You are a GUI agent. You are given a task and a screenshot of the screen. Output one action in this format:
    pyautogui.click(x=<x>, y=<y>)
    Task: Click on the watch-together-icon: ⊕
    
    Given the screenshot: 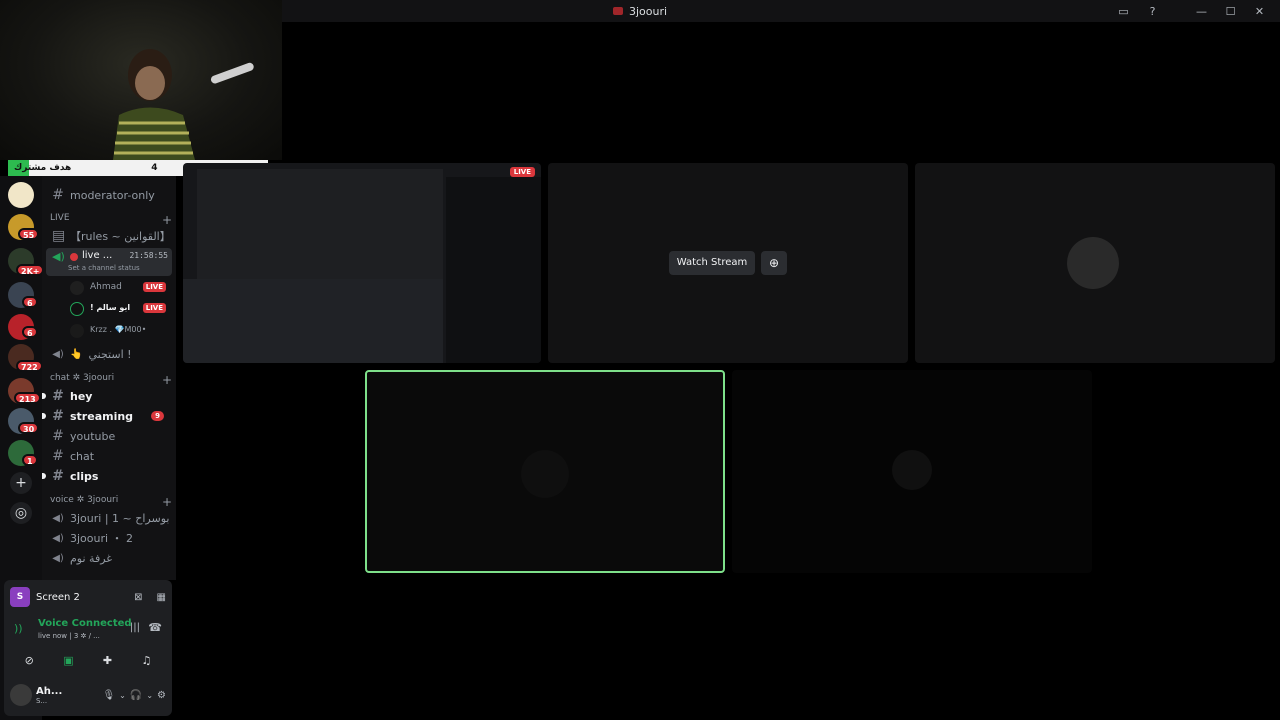 What is the action you would take?
    pyautogui.click(x=774, y=263)
    